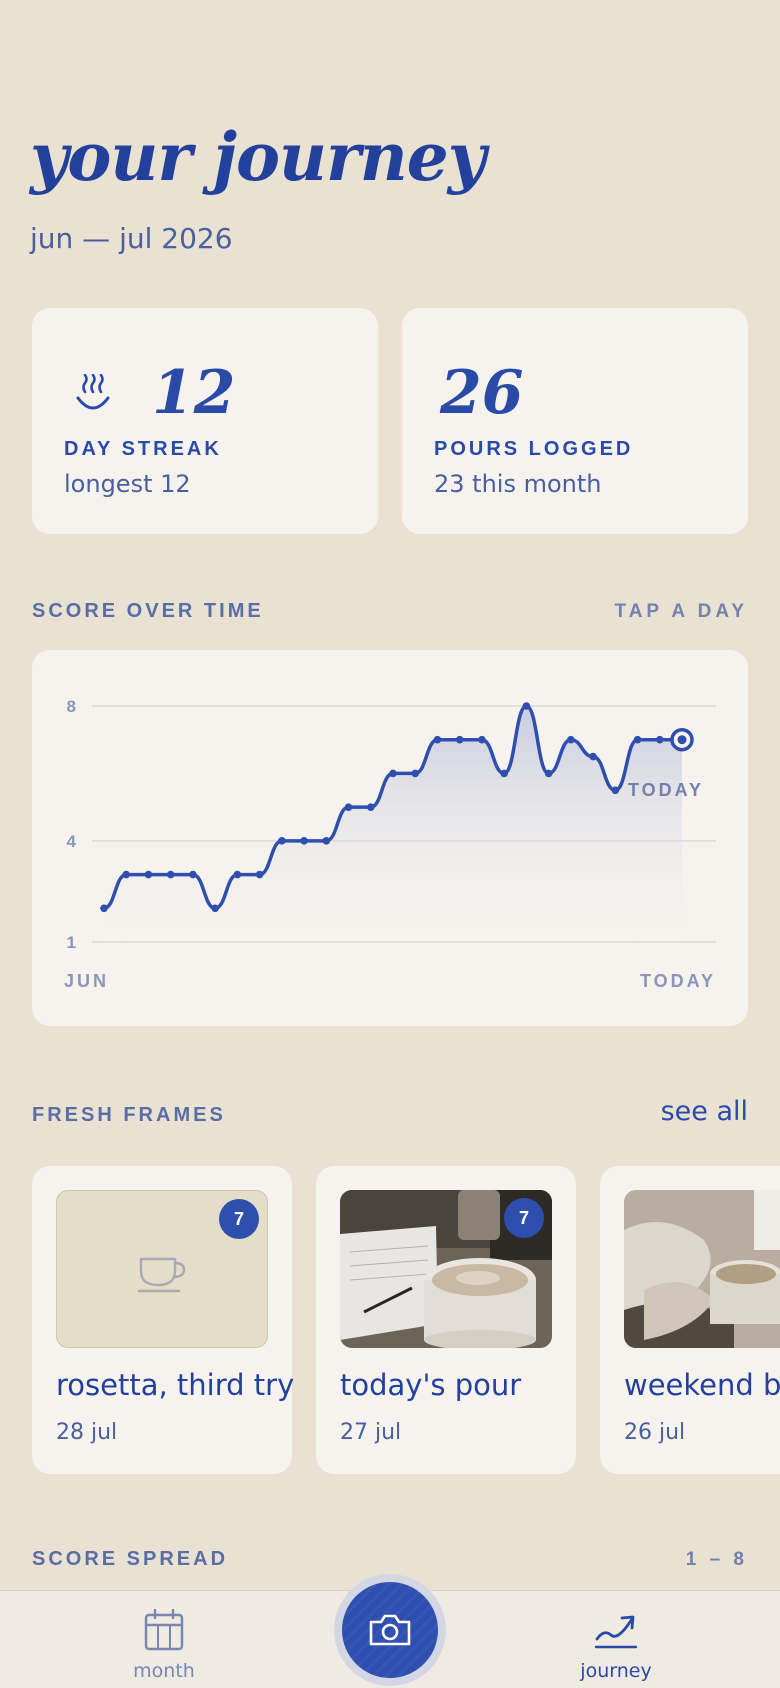 The height and width of the screenshot is (1688, 780). Describe the element at coordinates (93, 392) in the screenshot. I see `steaming-cup-icon` at that location.